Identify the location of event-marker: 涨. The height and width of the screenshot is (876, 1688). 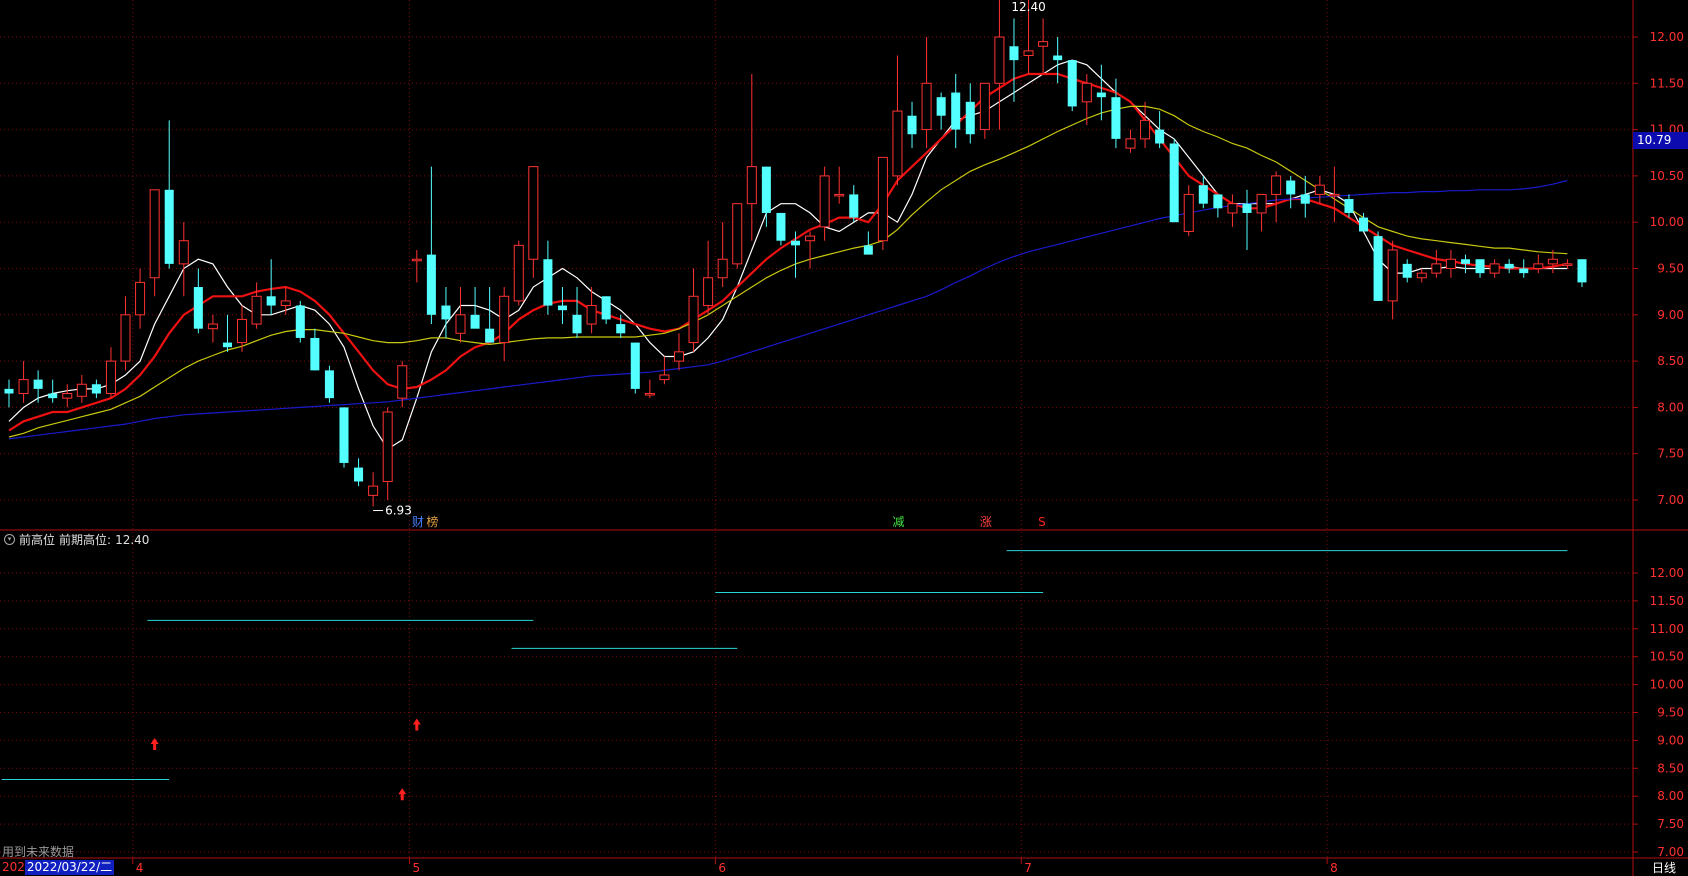
(986, 521).